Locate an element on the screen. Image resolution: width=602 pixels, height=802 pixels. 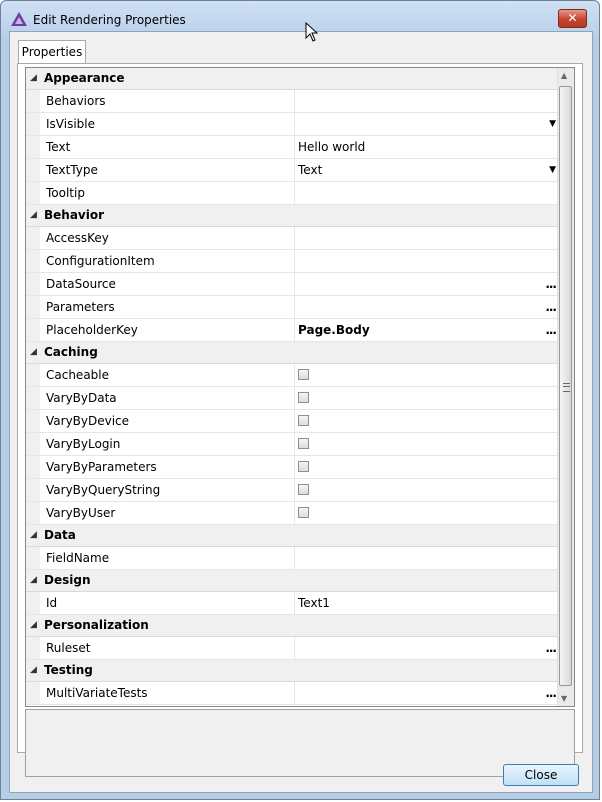
property-value-text: Hello world is located at coordinates (332, 147).